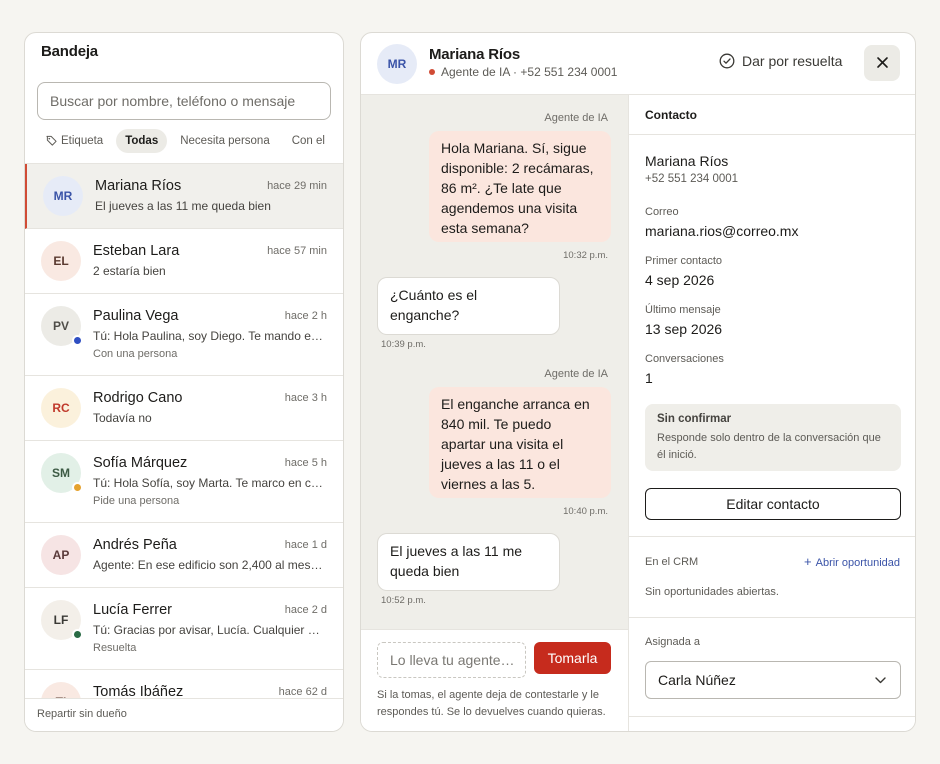  Describe the element at coordinates (773, 504) in the screenshot. I see `edit-contact-button: Editar contacto` at that location.